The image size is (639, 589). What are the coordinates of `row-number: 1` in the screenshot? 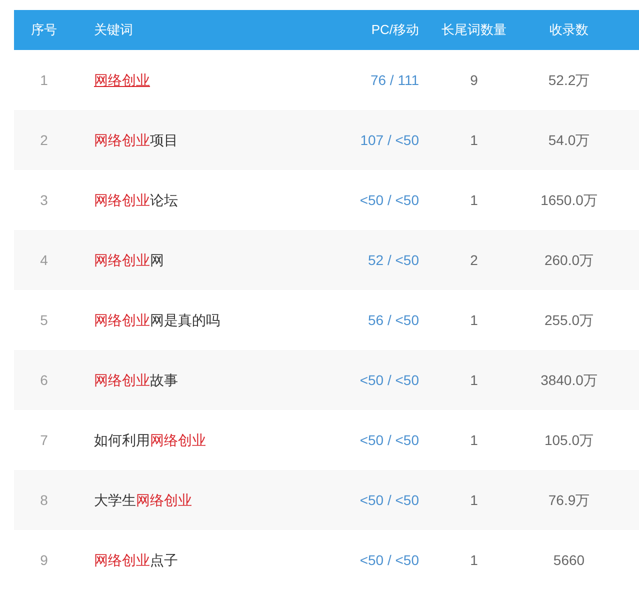 It's located at (44, 80).